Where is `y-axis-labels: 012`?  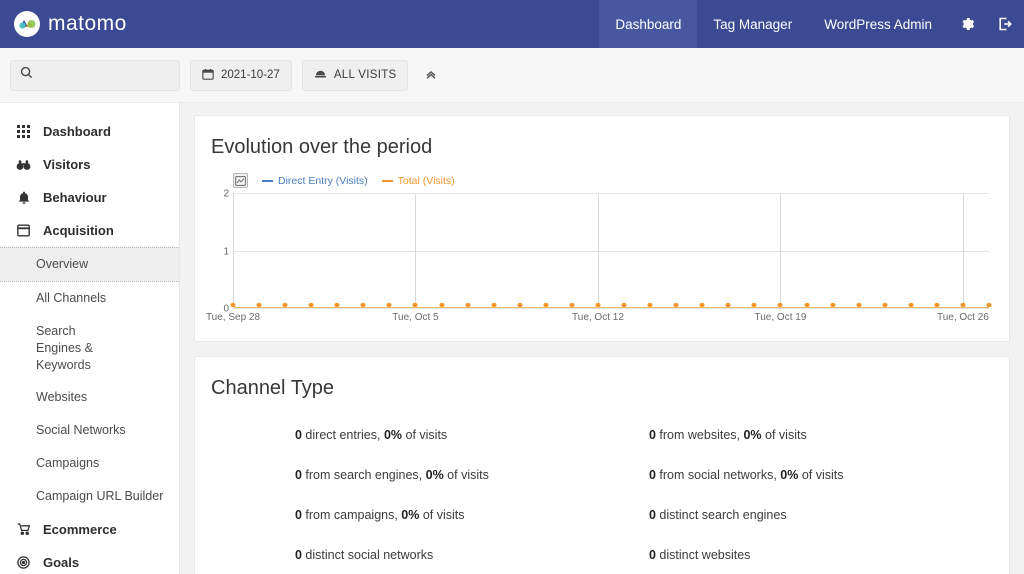
y-axis-labels: 012 is located at coordinates (220, 252).